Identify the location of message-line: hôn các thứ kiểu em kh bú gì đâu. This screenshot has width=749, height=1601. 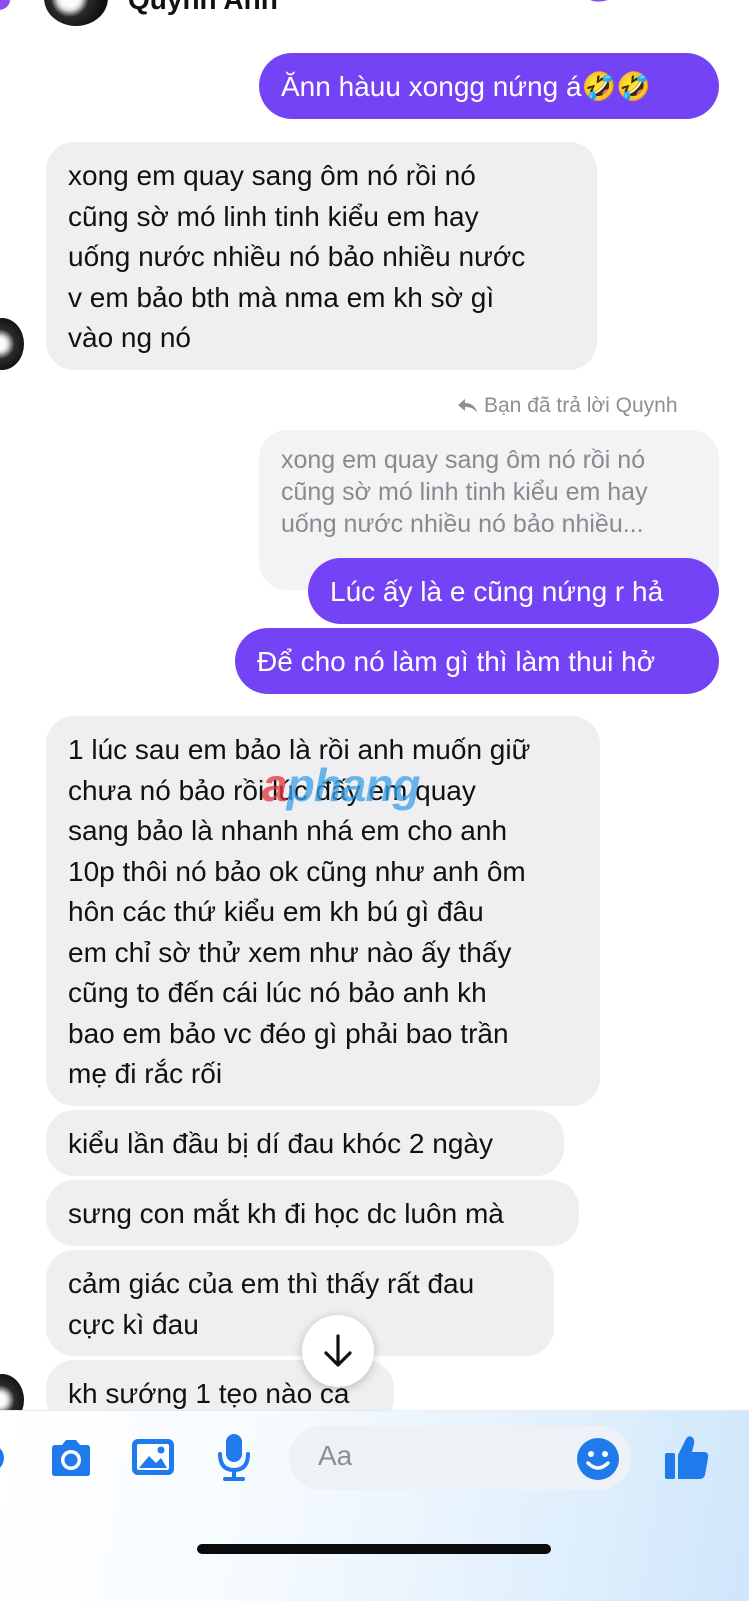
(276, 911).